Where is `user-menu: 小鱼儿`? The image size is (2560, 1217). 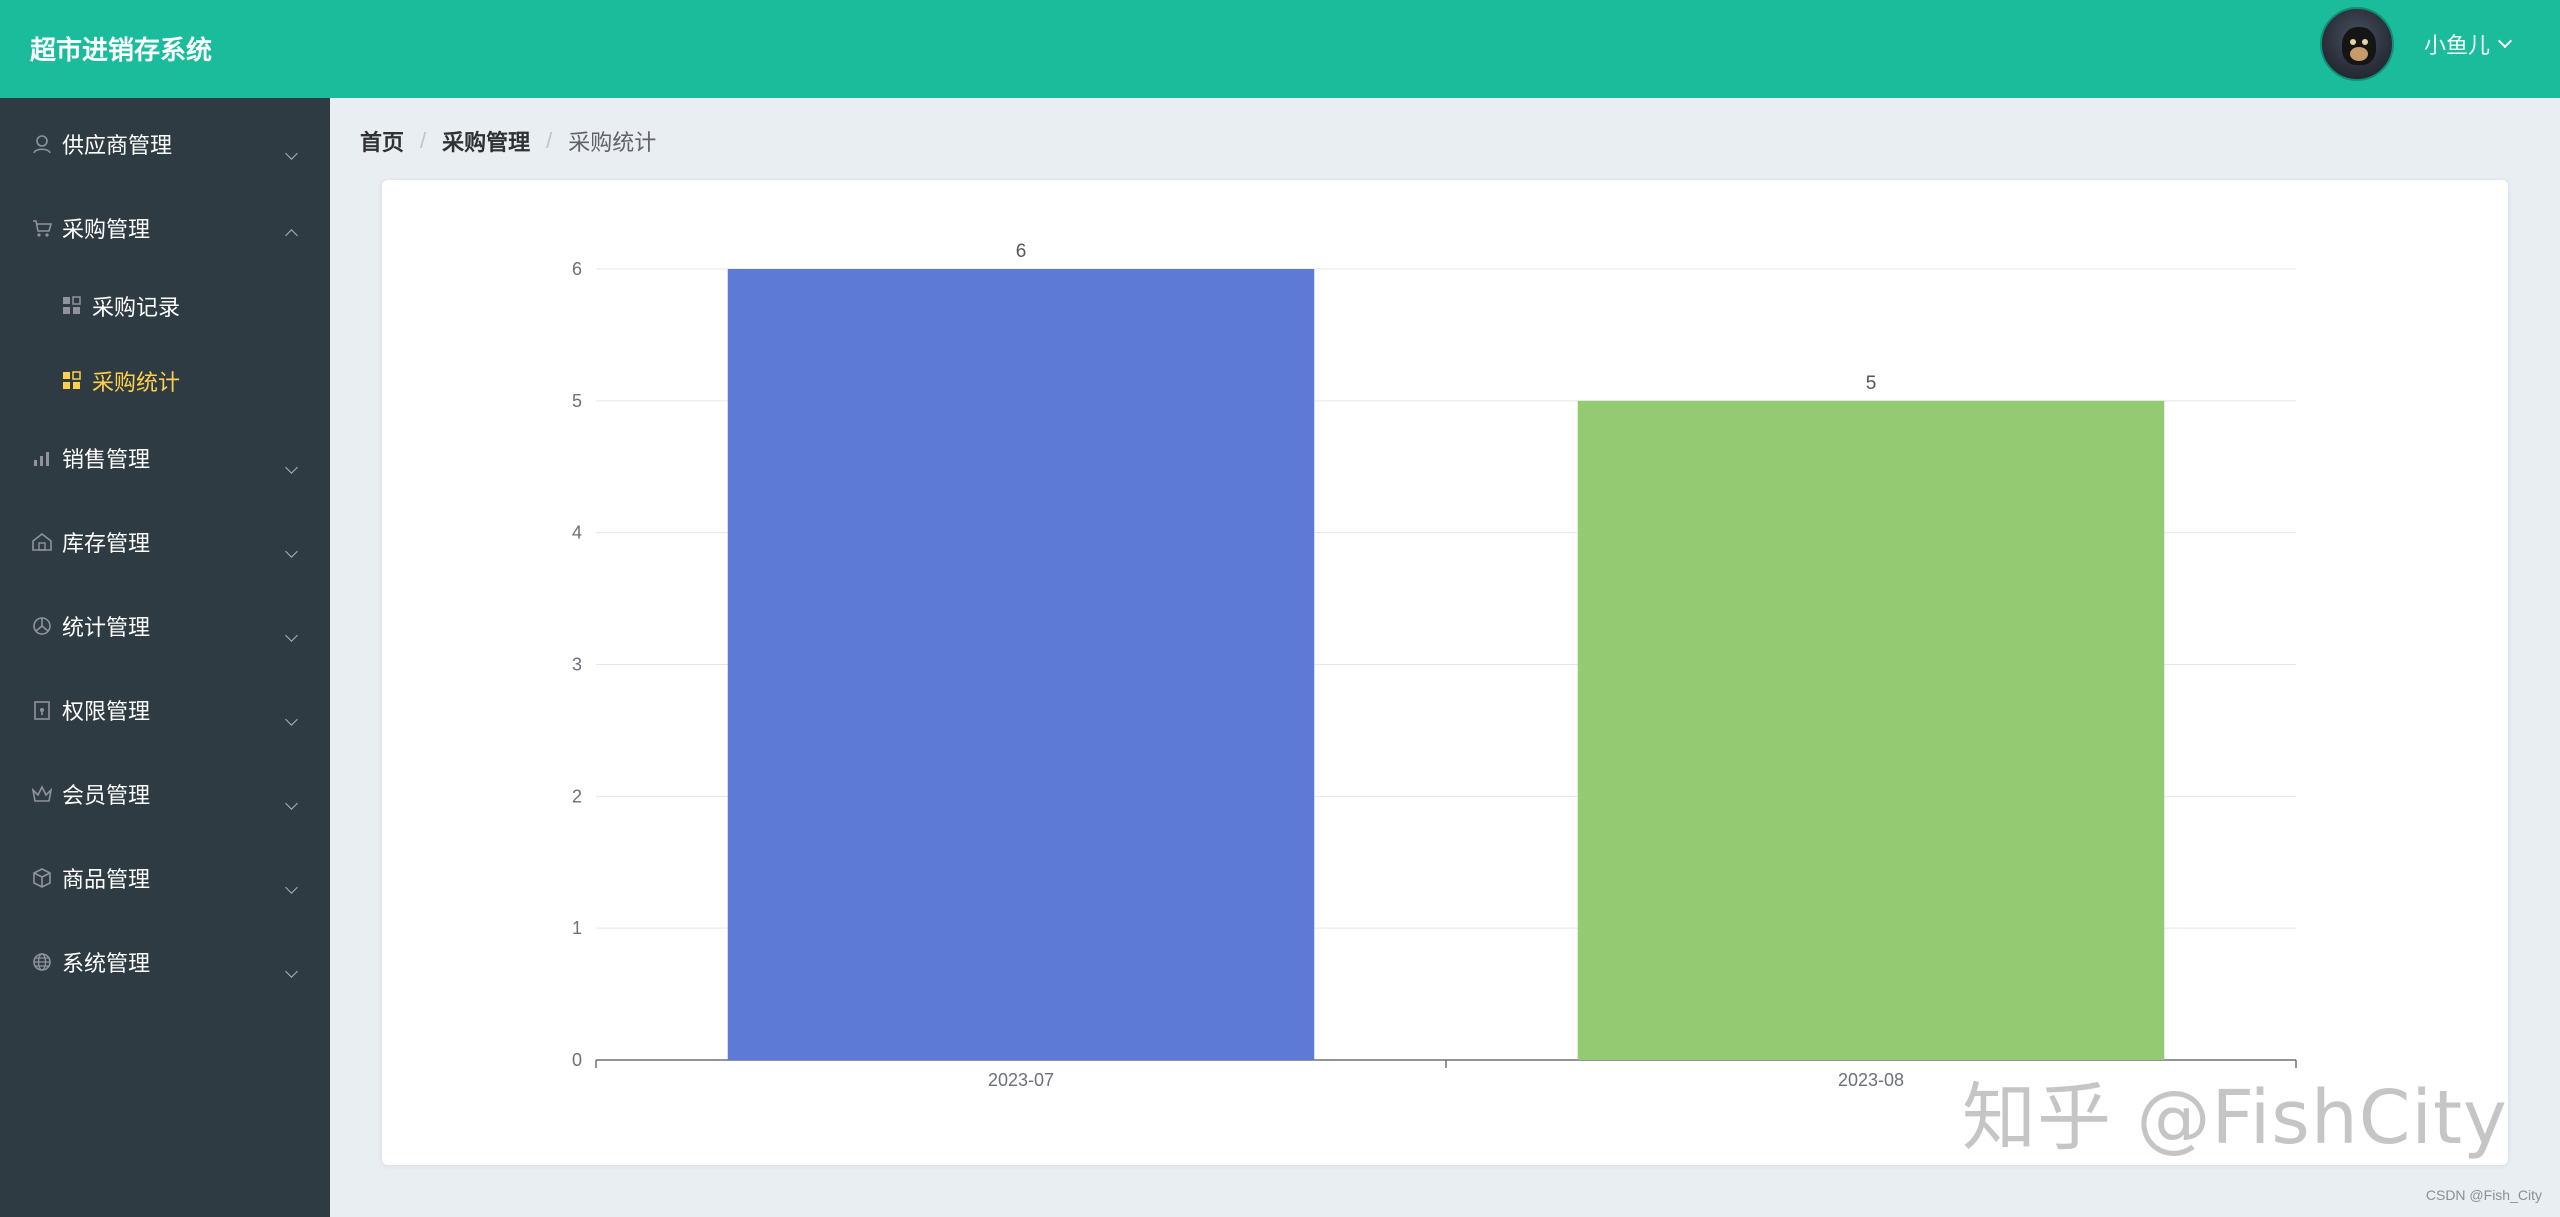
user-menu: 小鱼儿 is located at coordinates (2468, 44).